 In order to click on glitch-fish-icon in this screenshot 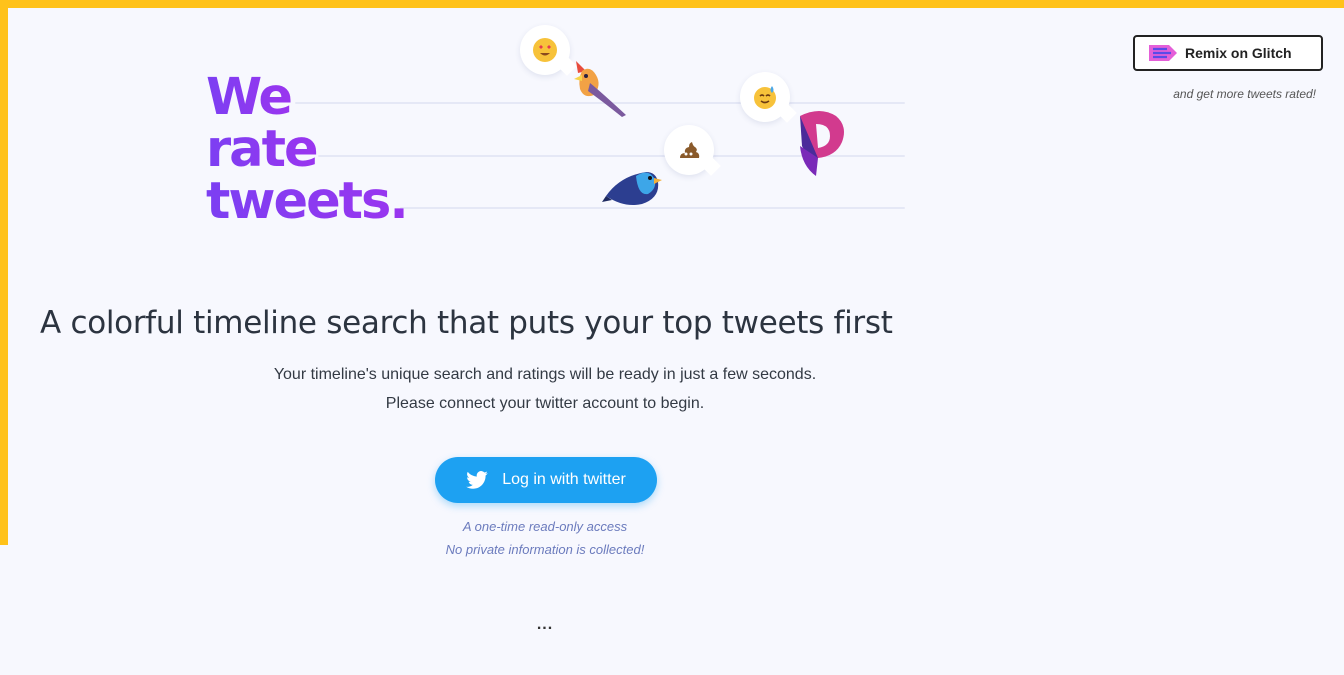, I will do `click(1163, 53)`.